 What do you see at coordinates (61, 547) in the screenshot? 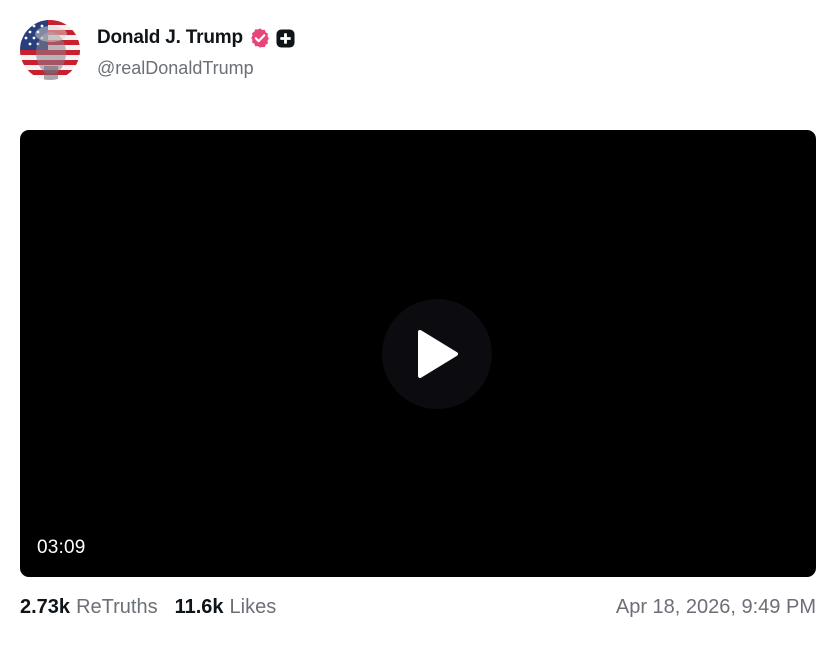
I see `video-duration: 03:09` at bounding box center [61, 547].